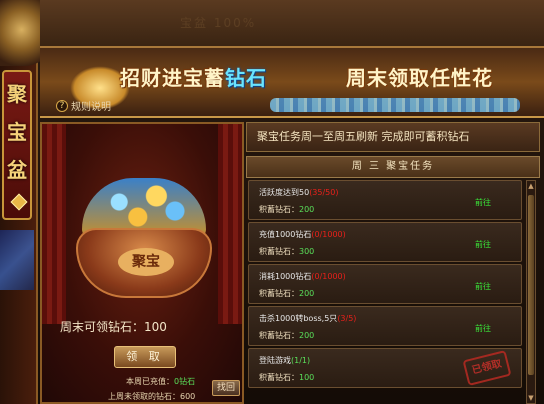 The width and height of the screenshot is (544, 404). I want to click on task-list-scrollbar: ▲ ▼, so click(531, 292).